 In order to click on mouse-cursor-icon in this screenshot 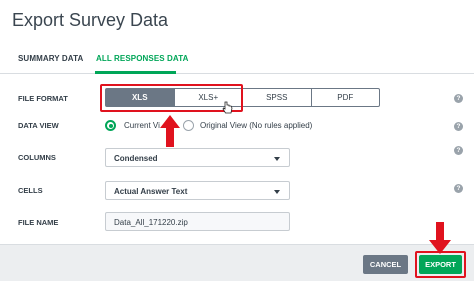, I will do `click(227, 107)`.